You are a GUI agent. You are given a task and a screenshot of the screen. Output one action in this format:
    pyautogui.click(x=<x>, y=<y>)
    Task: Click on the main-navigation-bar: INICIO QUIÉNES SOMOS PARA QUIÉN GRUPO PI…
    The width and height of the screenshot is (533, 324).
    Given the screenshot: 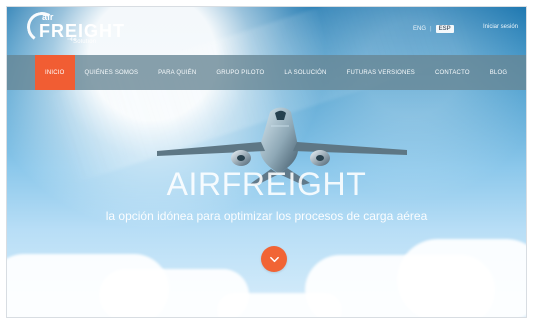 What is the action you would take?
    pyautogui.click(x=266, y=72)
    